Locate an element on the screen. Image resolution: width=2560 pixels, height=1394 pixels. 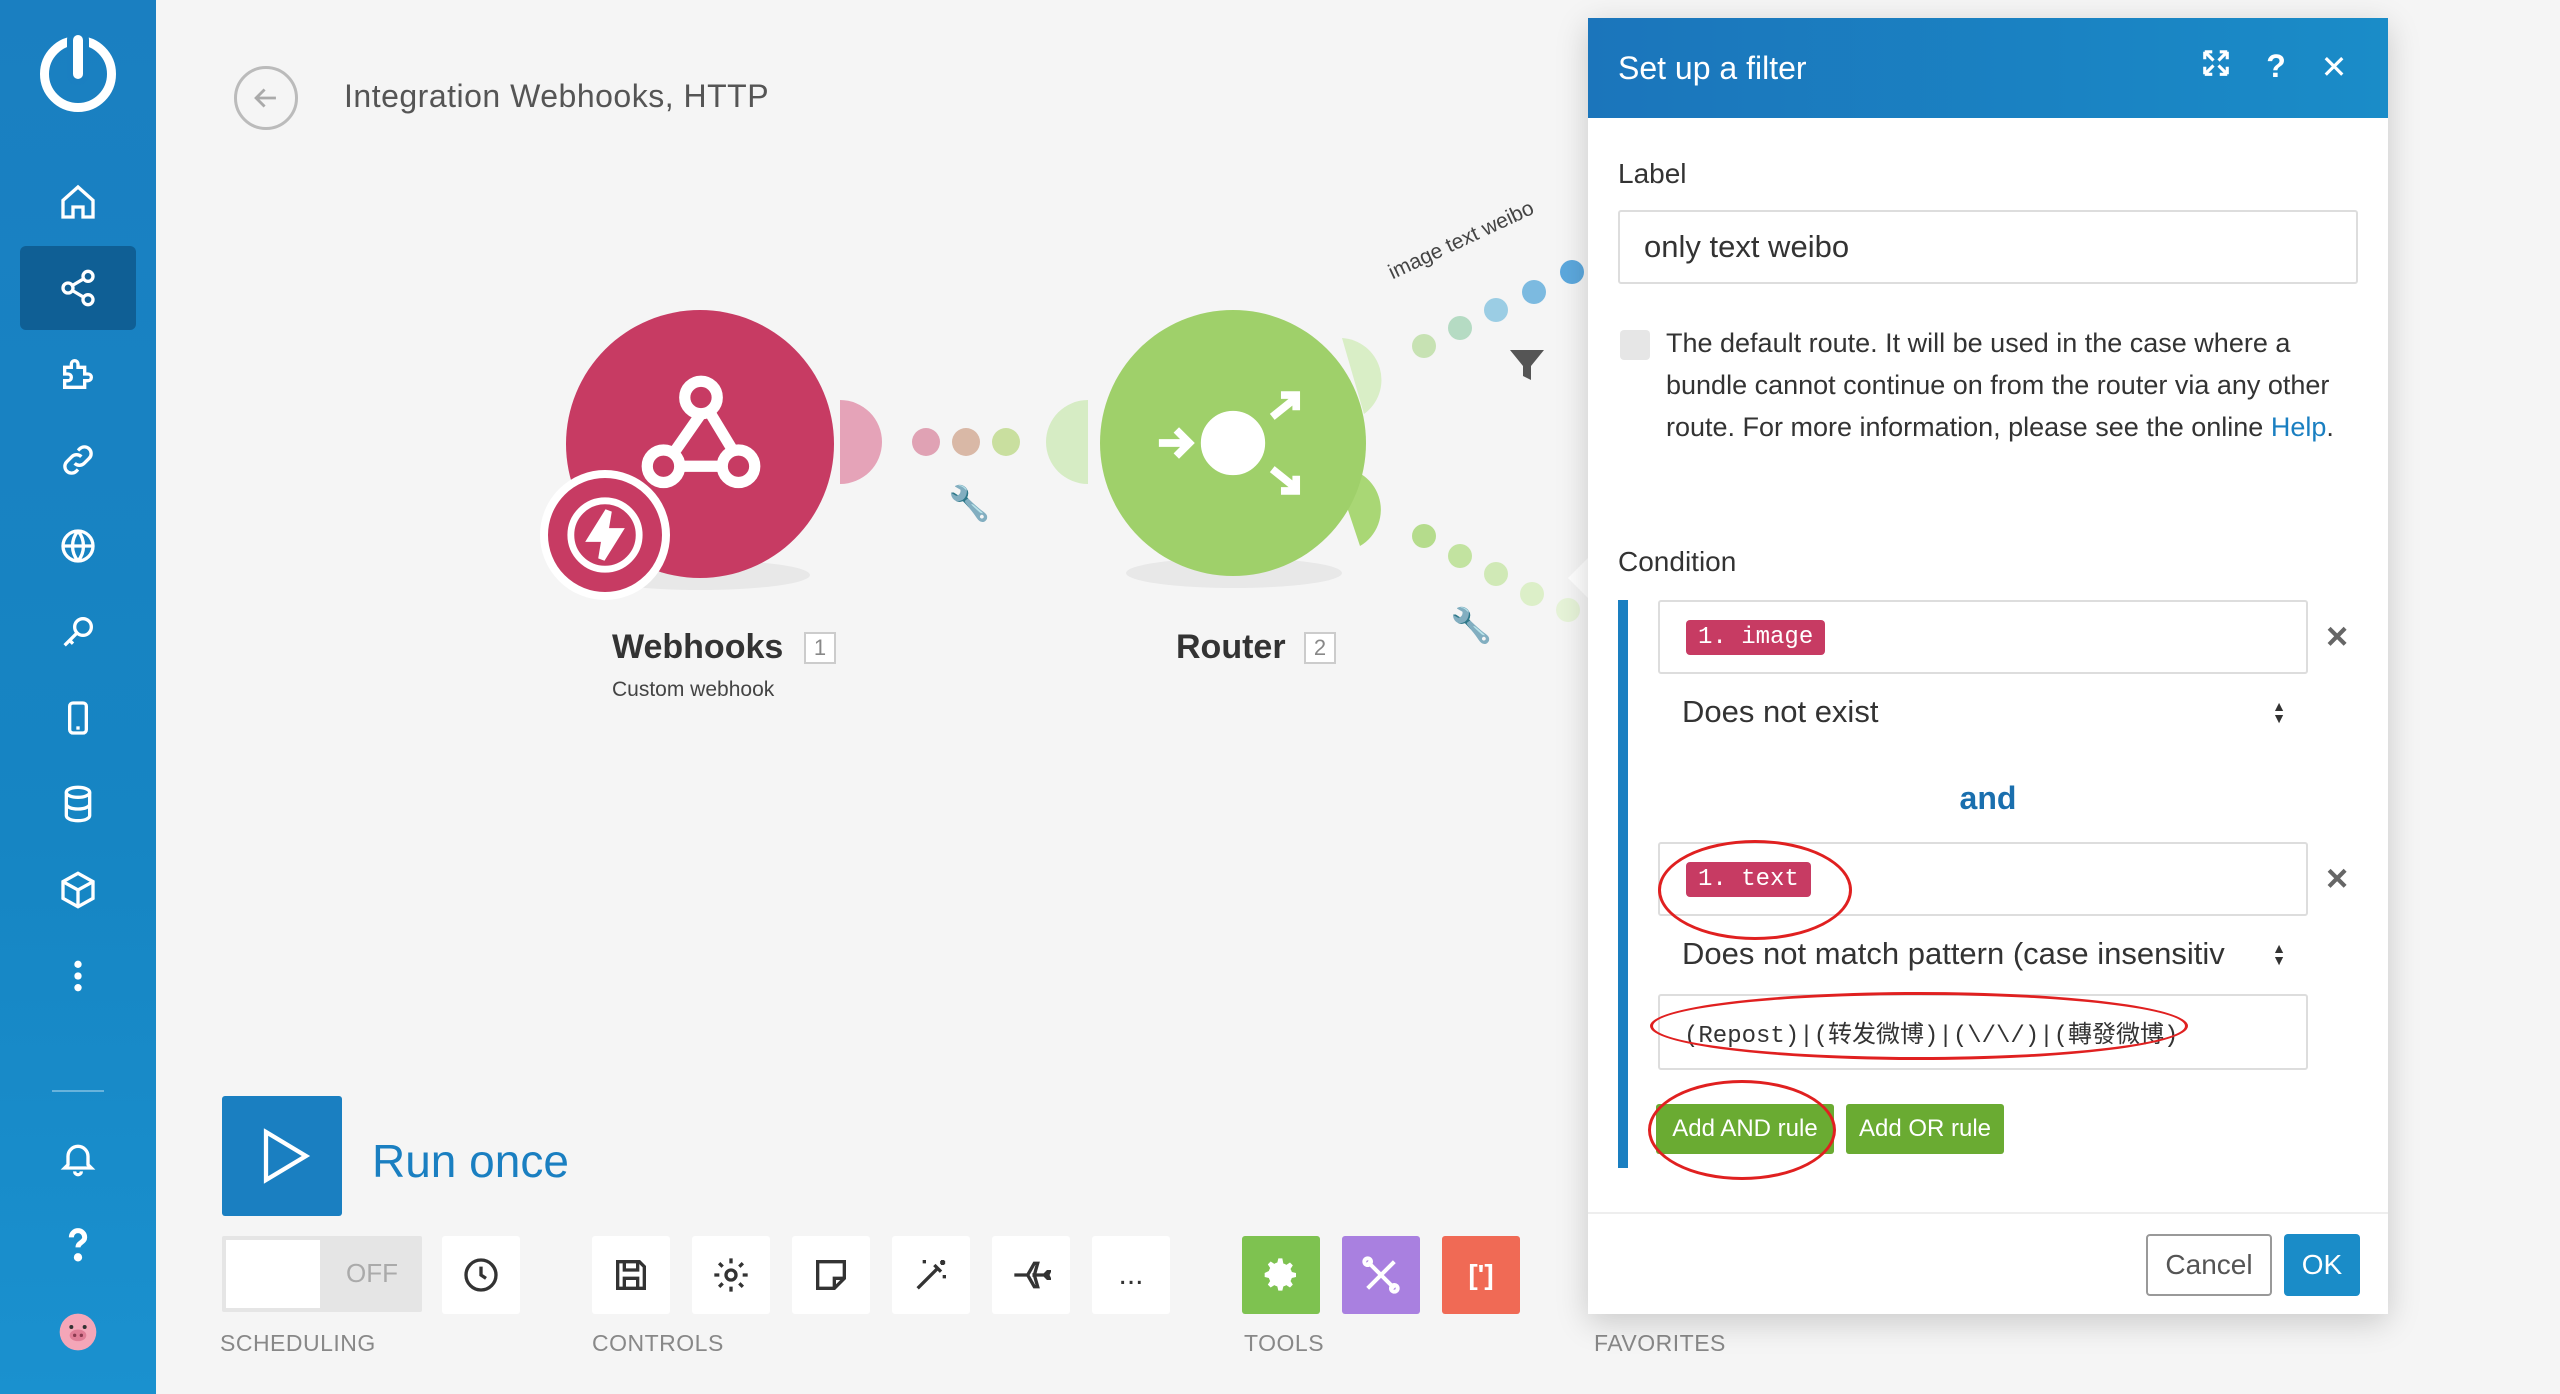
more-vertical-icon is located at coordinates (78, 976).